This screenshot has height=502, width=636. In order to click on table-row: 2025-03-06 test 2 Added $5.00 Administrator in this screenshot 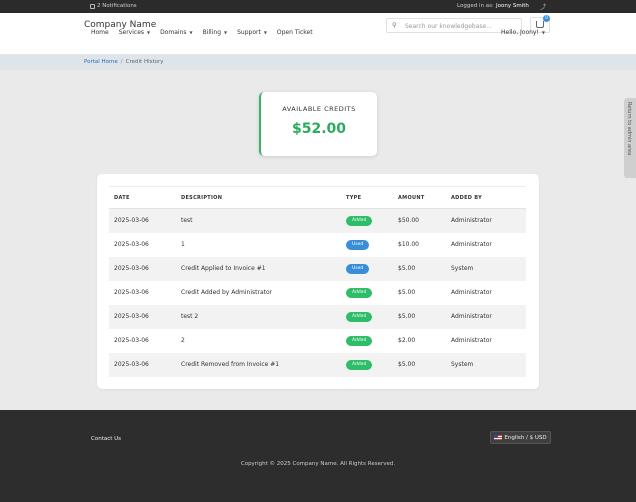, I will do `click(317, 316)`.